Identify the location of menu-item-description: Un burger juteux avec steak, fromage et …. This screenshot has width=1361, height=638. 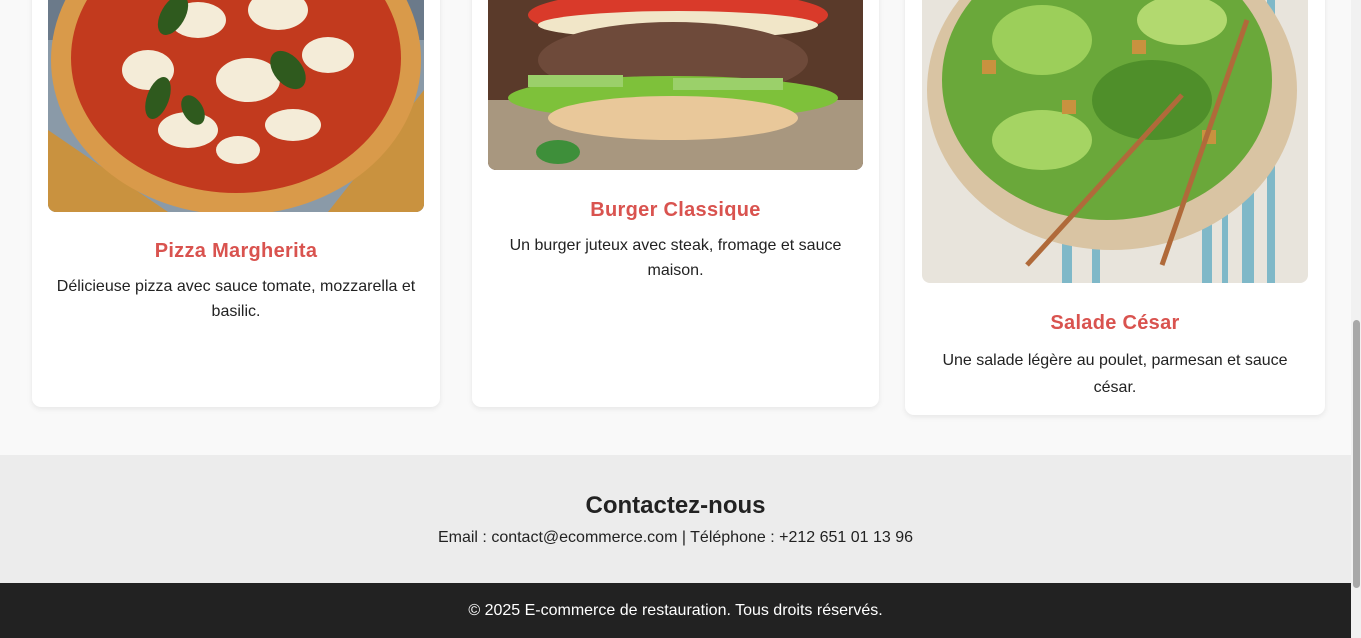
(675, 258).